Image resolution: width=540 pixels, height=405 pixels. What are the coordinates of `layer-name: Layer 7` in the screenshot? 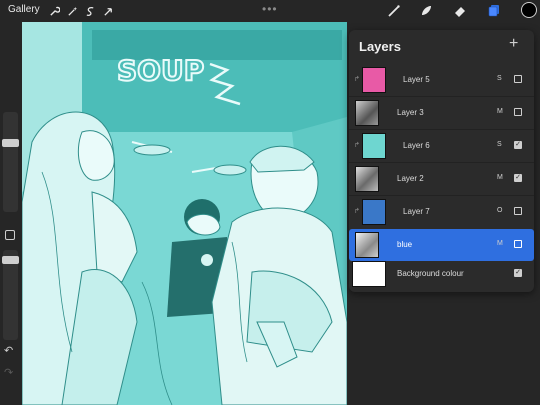 It's located at (416, 211).